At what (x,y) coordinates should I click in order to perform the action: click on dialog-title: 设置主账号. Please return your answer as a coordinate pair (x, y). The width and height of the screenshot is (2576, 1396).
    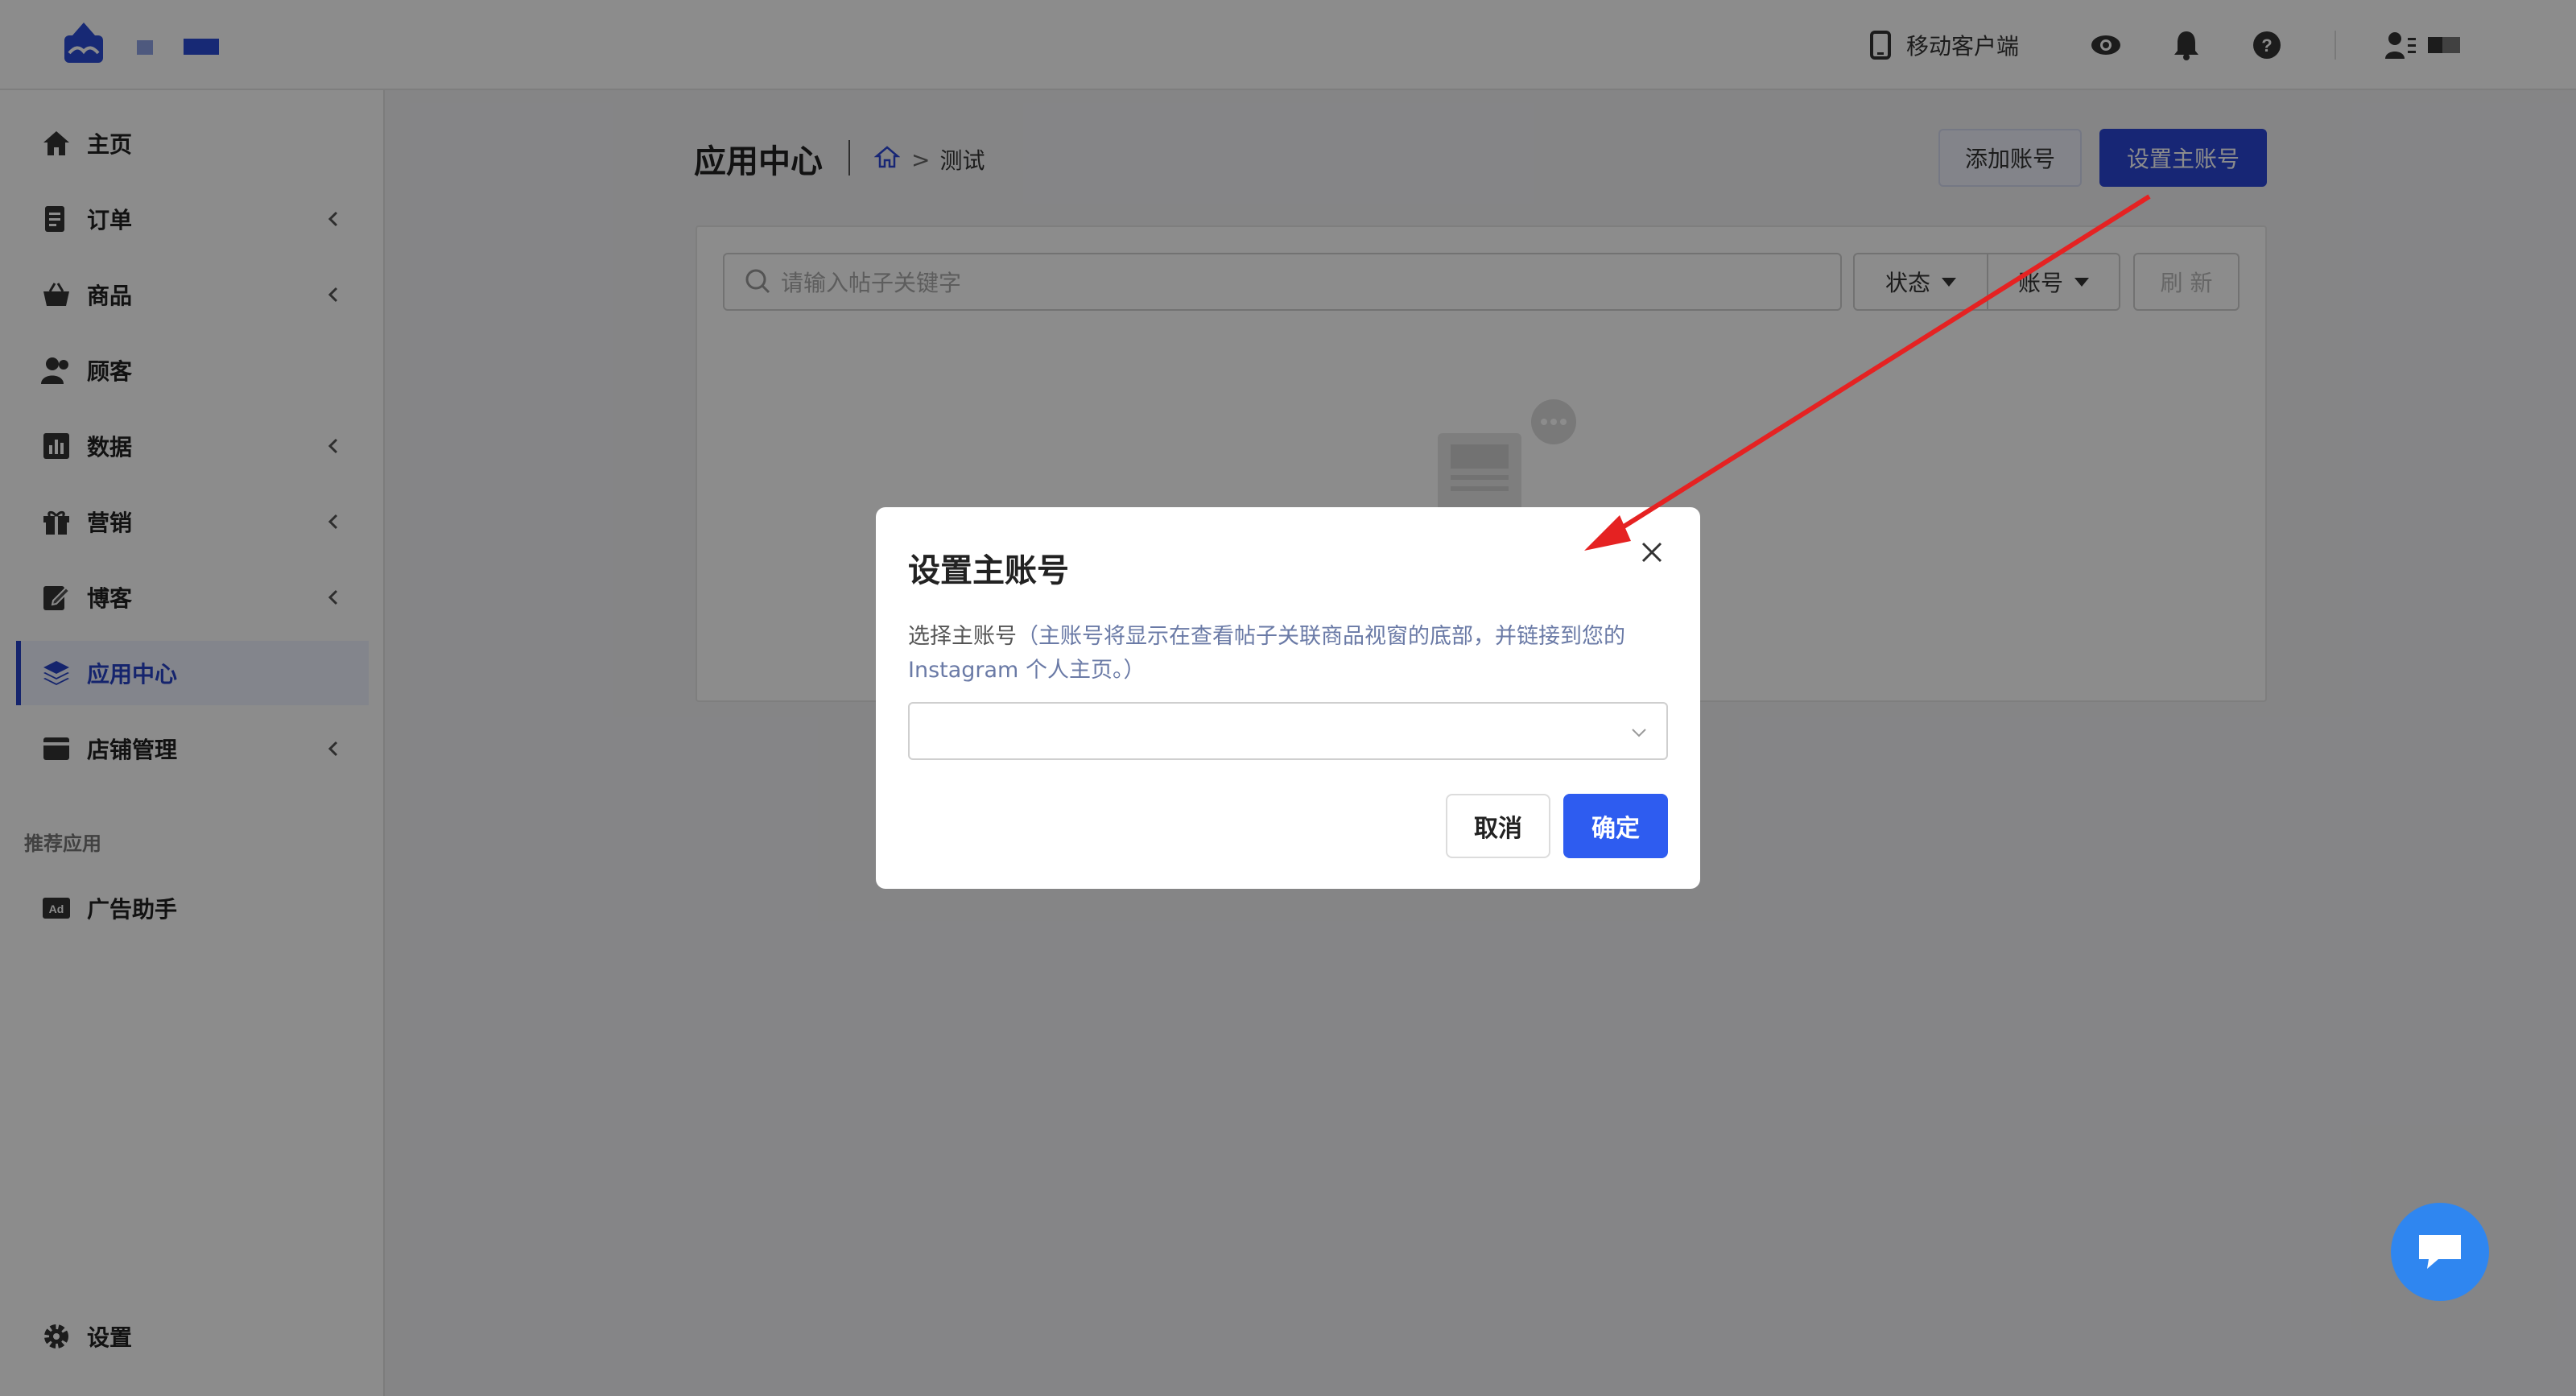
    Looking at the image, I should click on (988, 570).